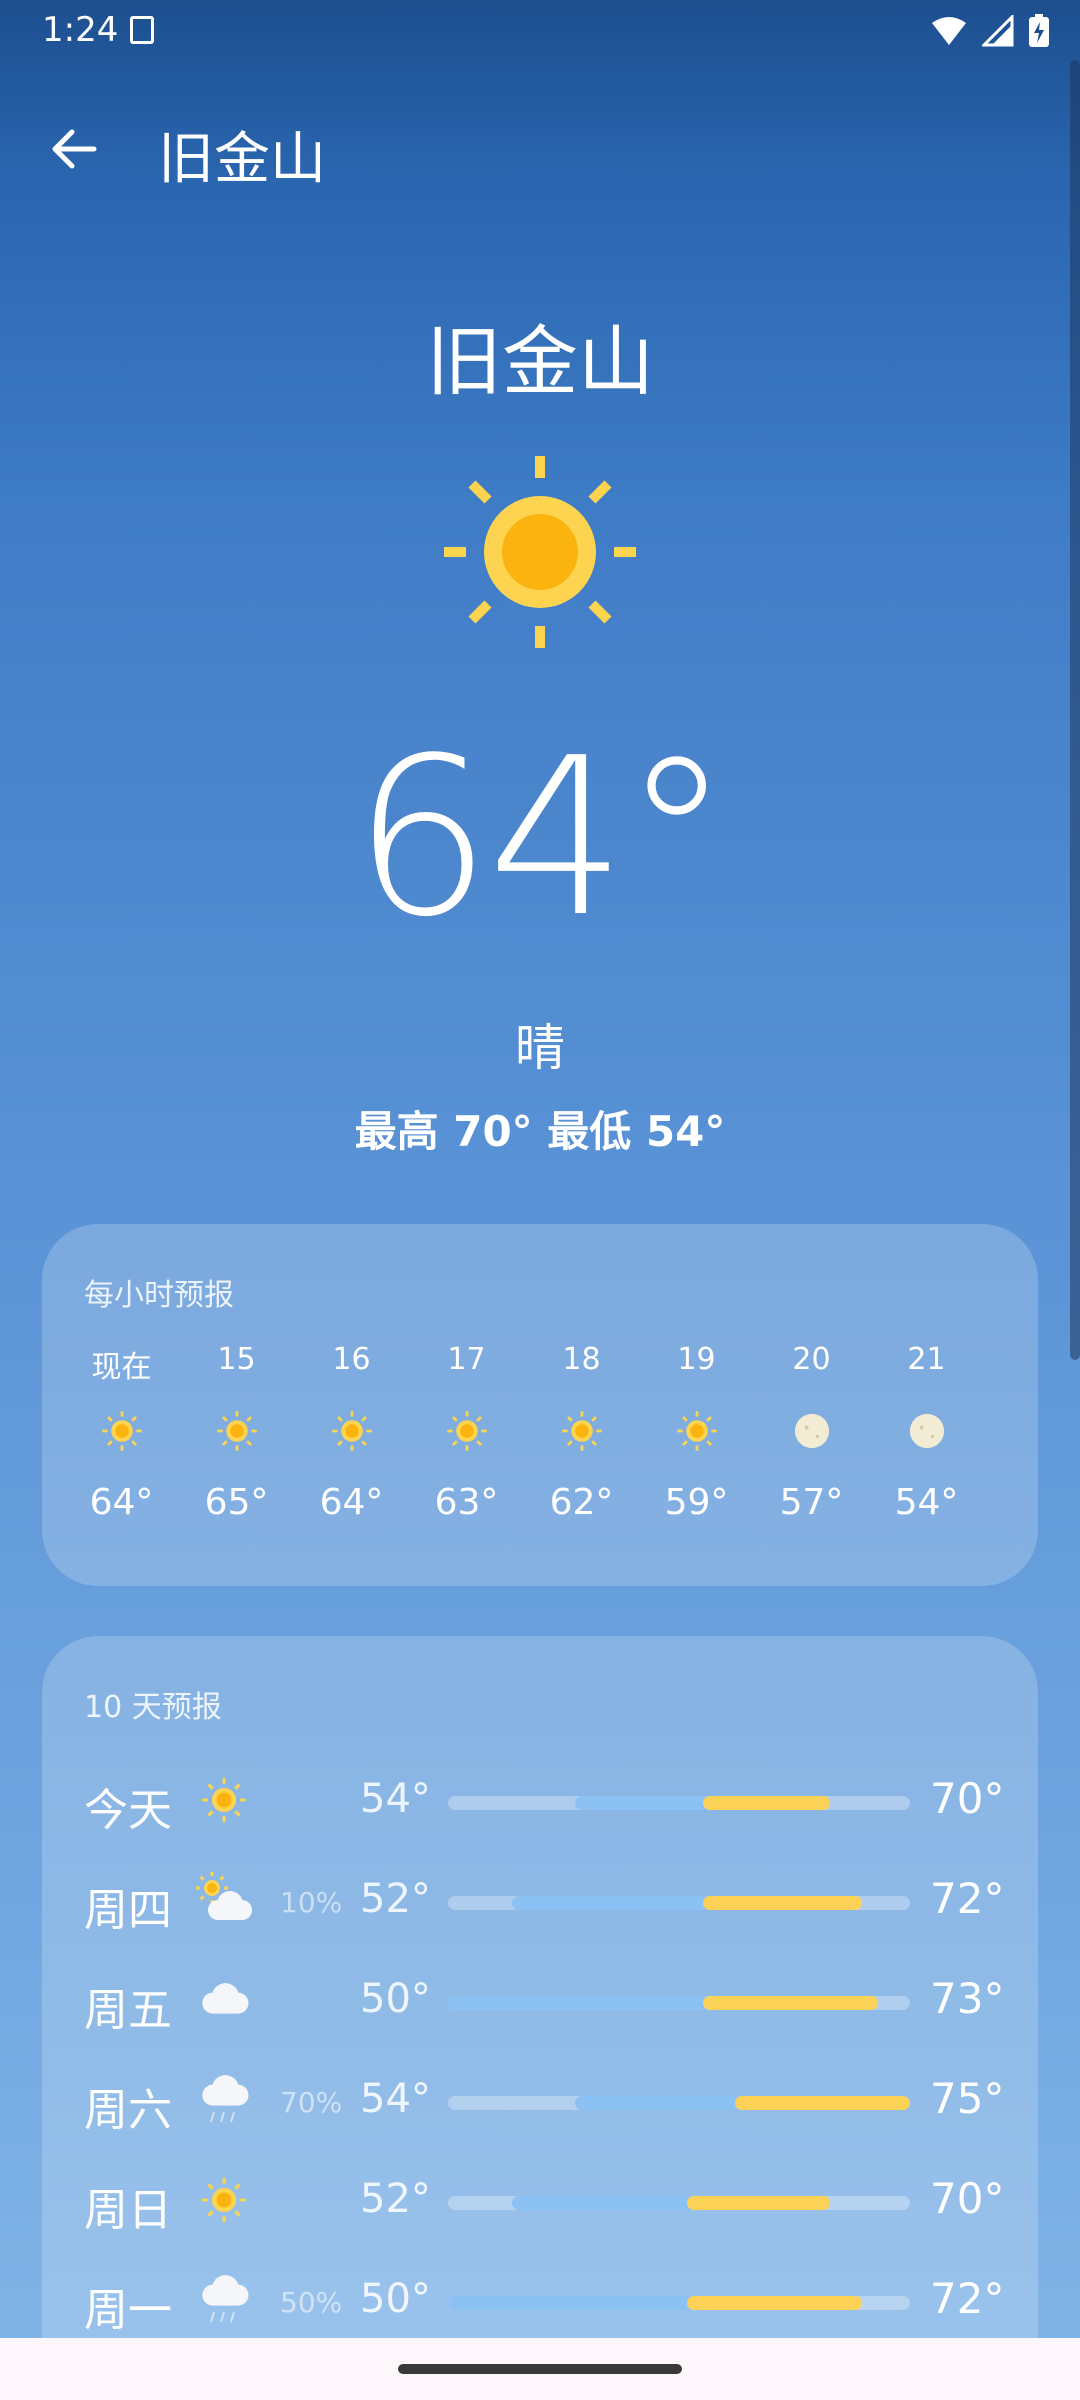 The height and width of the screenshot is (2400, 1080). What do you see at coordinates (926, 1502) in the screenshot?
I see `hourly-temperature: 54°` at bounding box center [926, 1502].